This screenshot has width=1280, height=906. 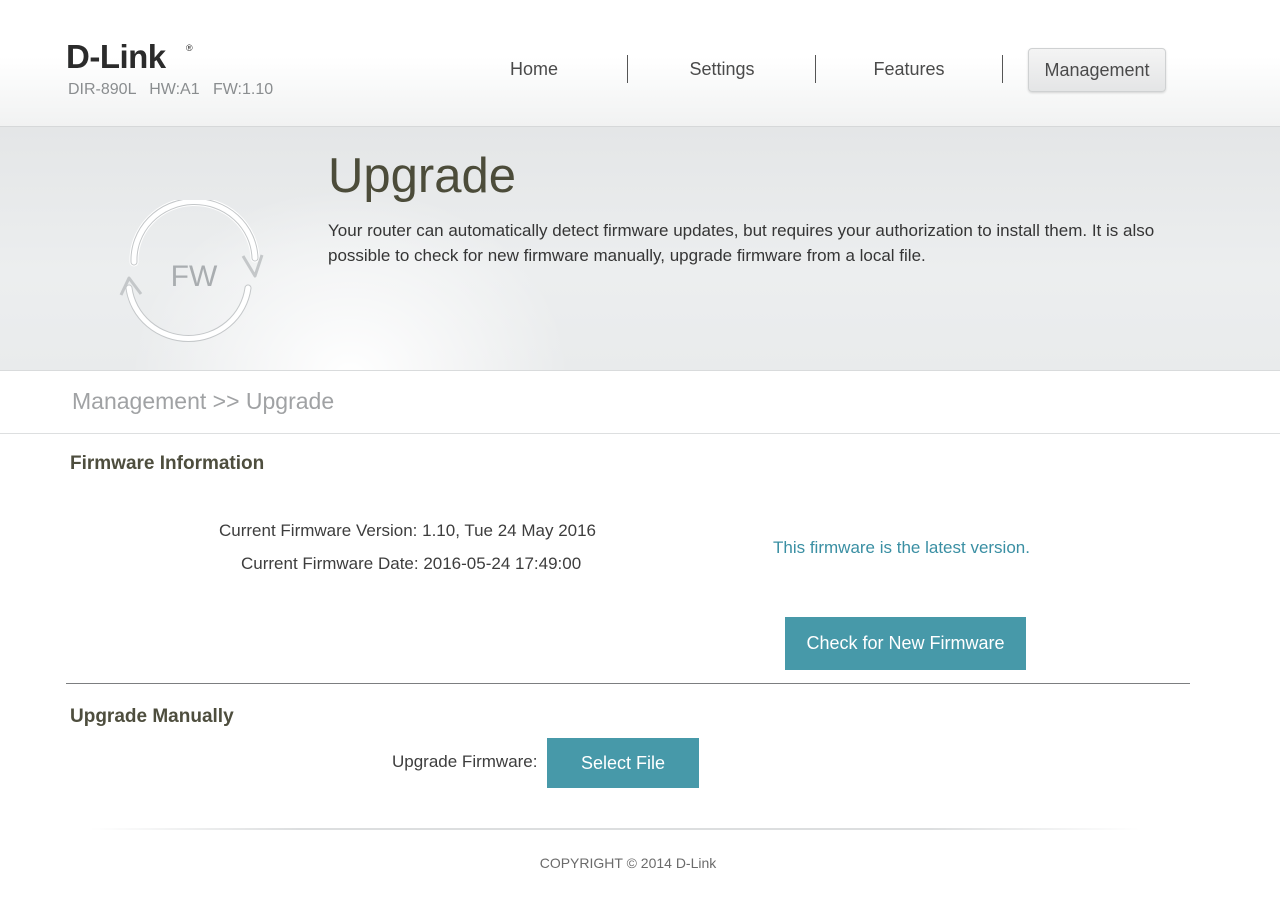 What do you see at coordinates (615, 829) in the screenshot?
I see `footer-divider` at bounding box center [615, 829].